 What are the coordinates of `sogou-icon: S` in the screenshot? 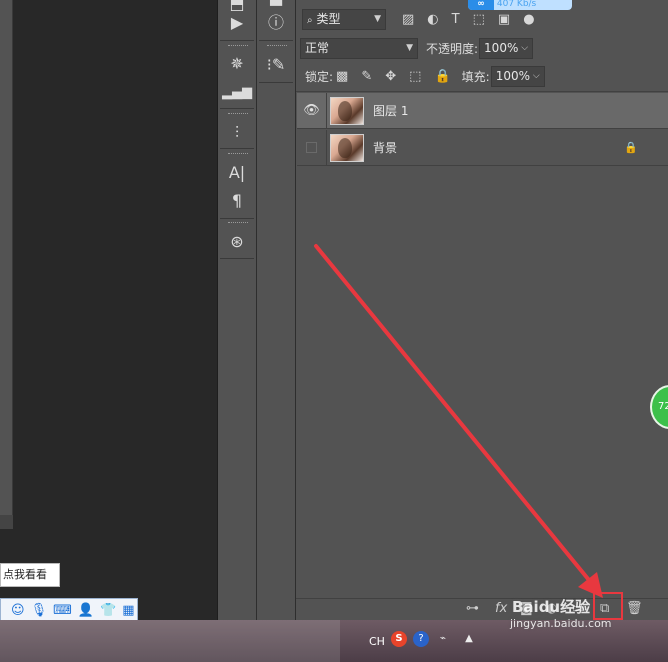 It's located at (399, 639).